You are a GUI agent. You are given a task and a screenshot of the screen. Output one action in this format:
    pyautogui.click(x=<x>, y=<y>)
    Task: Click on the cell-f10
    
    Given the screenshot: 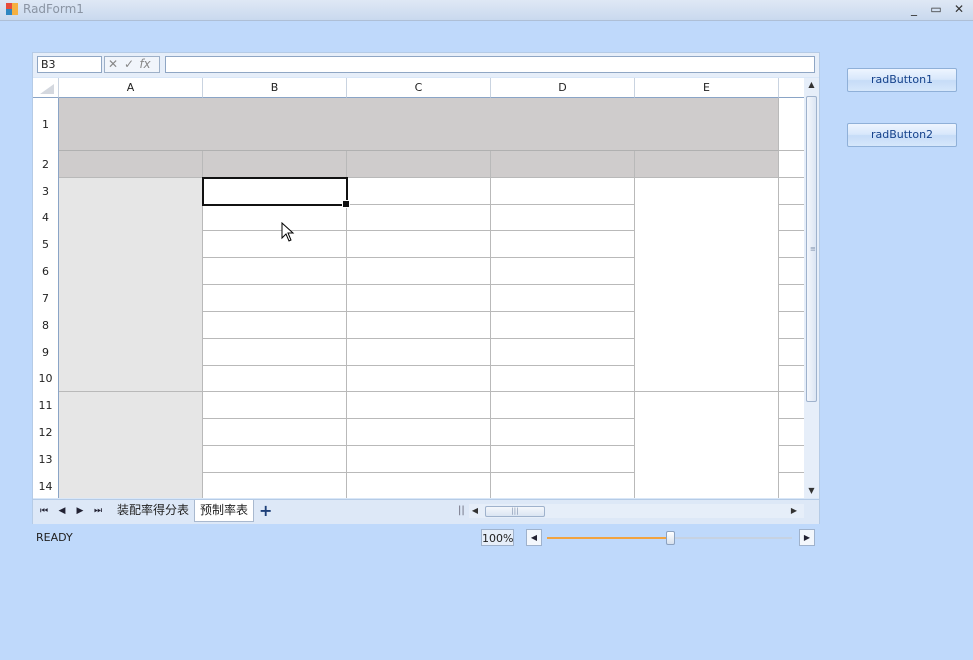 What is the action you would take?
    pyautogui.click(x=791, y=379)
    